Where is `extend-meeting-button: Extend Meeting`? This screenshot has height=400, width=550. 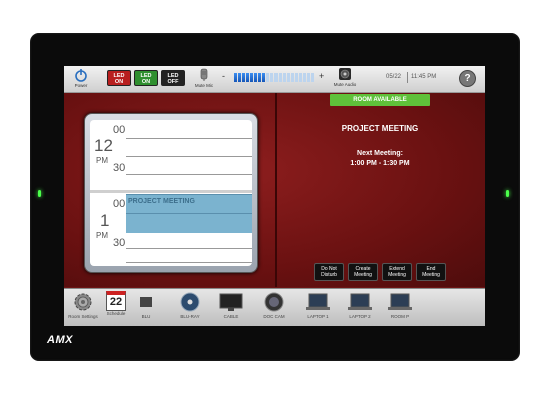
extend-meeting-button: Extend Meeting is located at coordinates (397, 272).